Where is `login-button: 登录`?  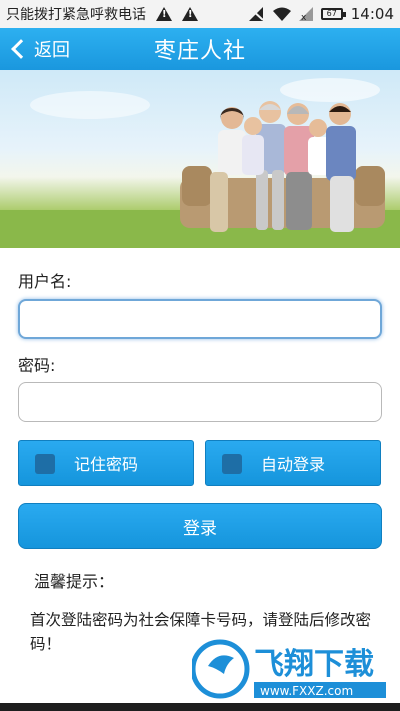 login-button: 登录 is located at coordinates (200, 526).